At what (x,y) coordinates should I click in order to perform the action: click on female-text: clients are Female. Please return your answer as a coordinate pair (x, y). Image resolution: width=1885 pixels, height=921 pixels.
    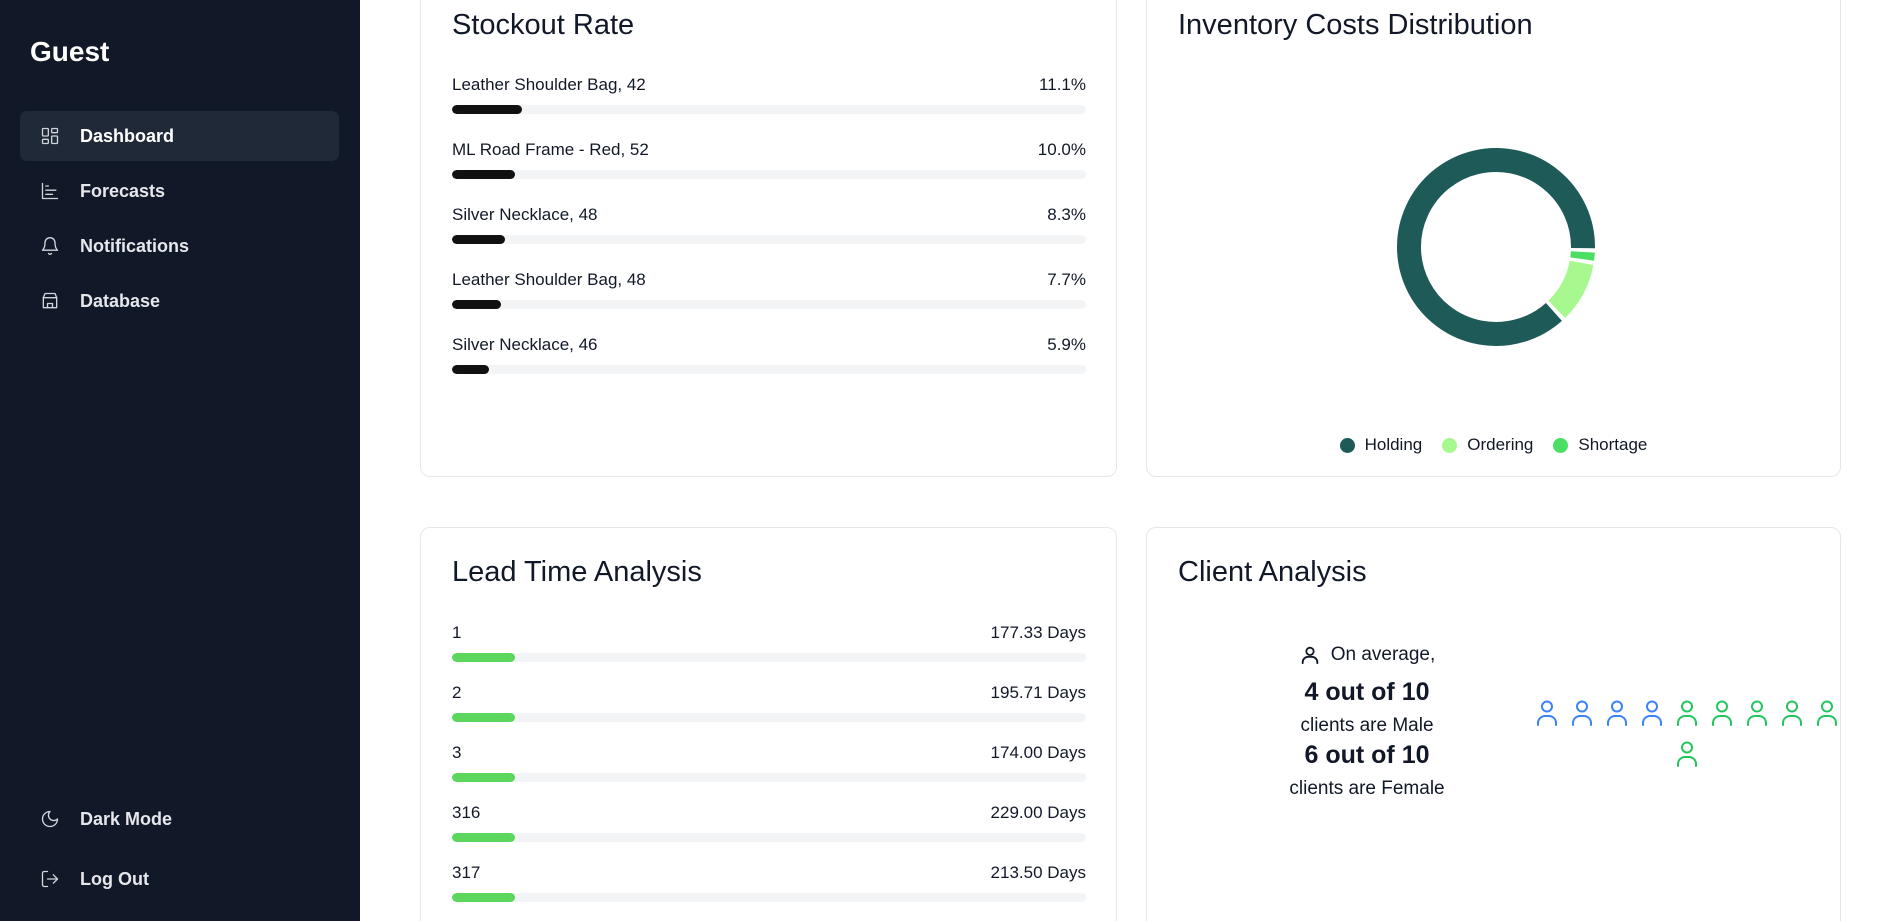
    Looking at the image, I should click on (1367, 788).